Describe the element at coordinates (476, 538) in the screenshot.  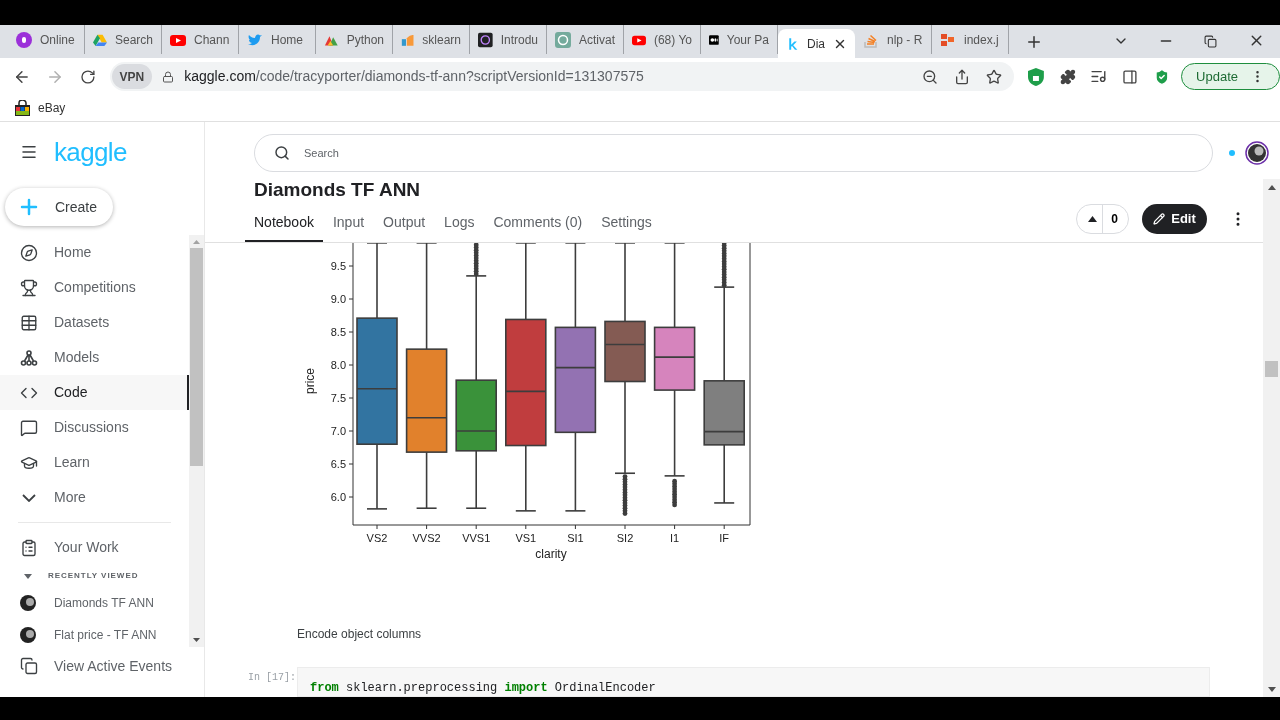
I see `x-tick-label: VVS1` at that location.